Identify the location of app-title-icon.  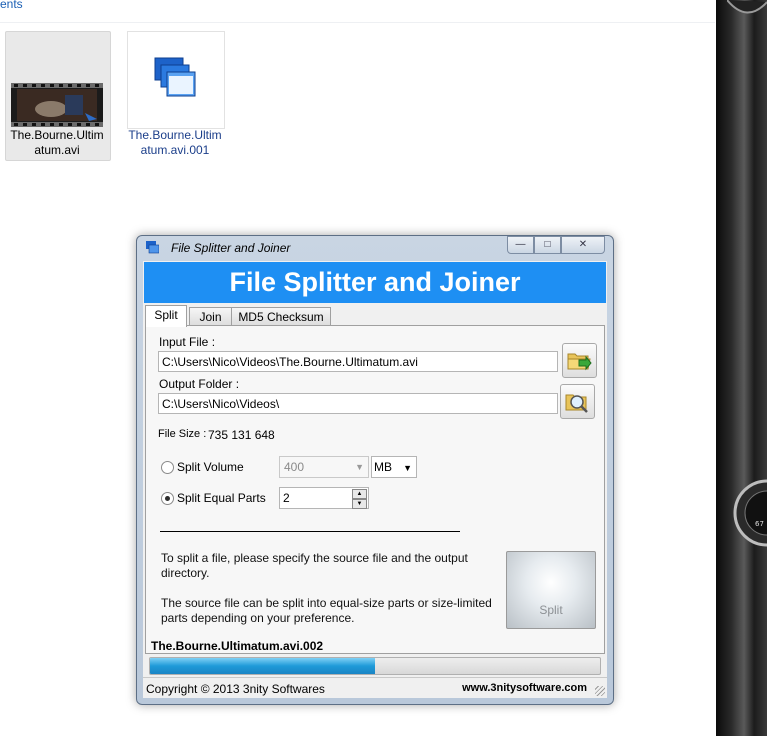
(152, 247).